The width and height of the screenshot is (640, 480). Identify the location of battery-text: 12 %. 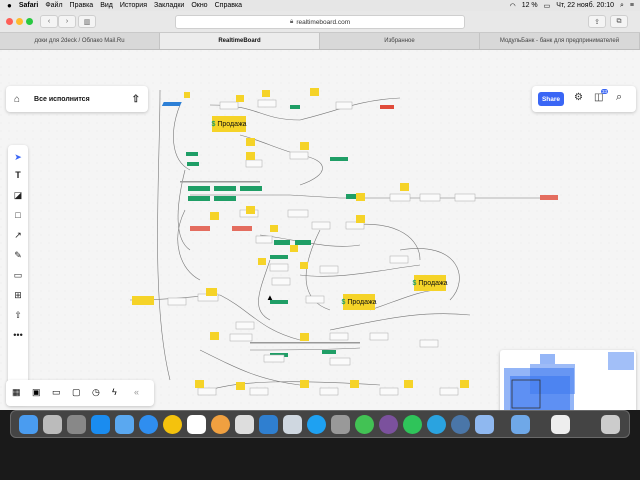
(530, 5).